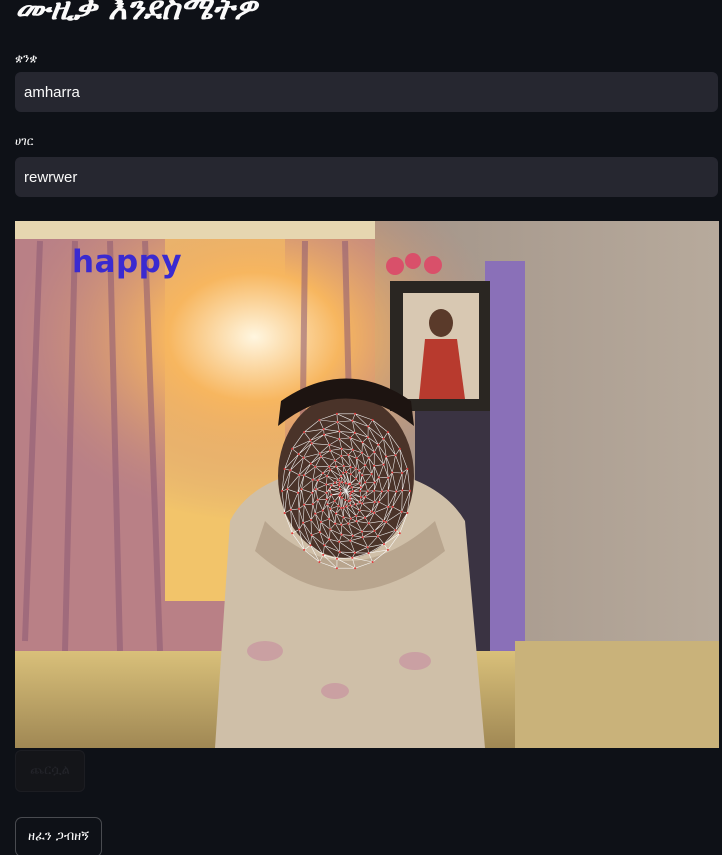  I want to click on country-label: ሀገር, so click(24, 141).